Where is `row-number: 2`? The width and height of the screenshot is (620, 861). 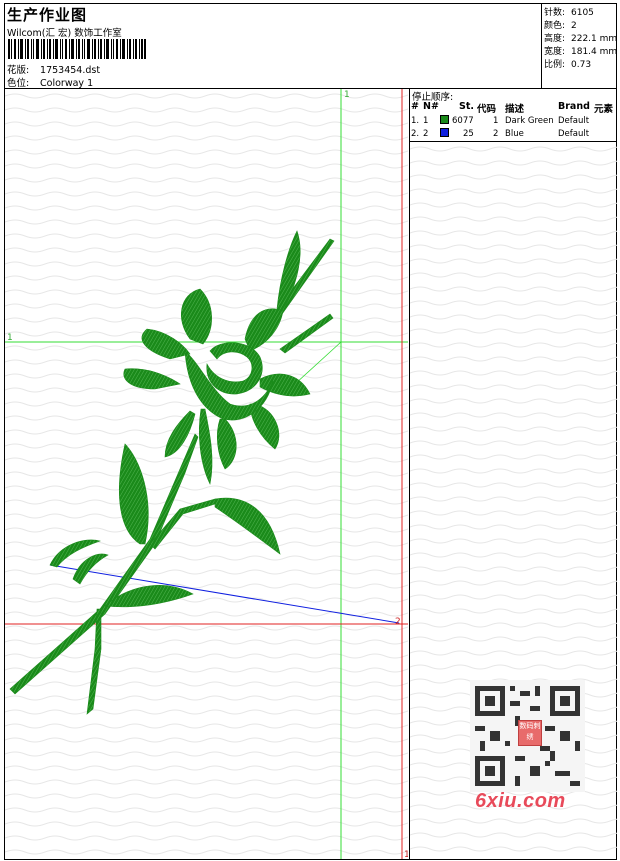
row-number: 2 is located at coordinates (426, 134).